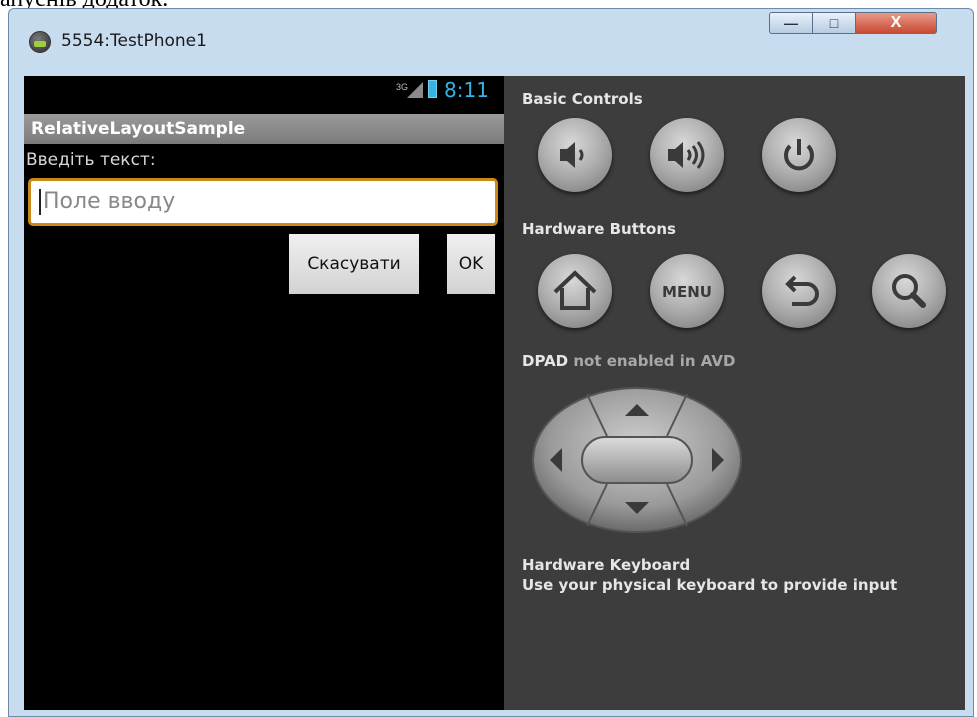 This screenshot has height=717, width=977. I want to click on android-emulator-icon, so click(40, 42).